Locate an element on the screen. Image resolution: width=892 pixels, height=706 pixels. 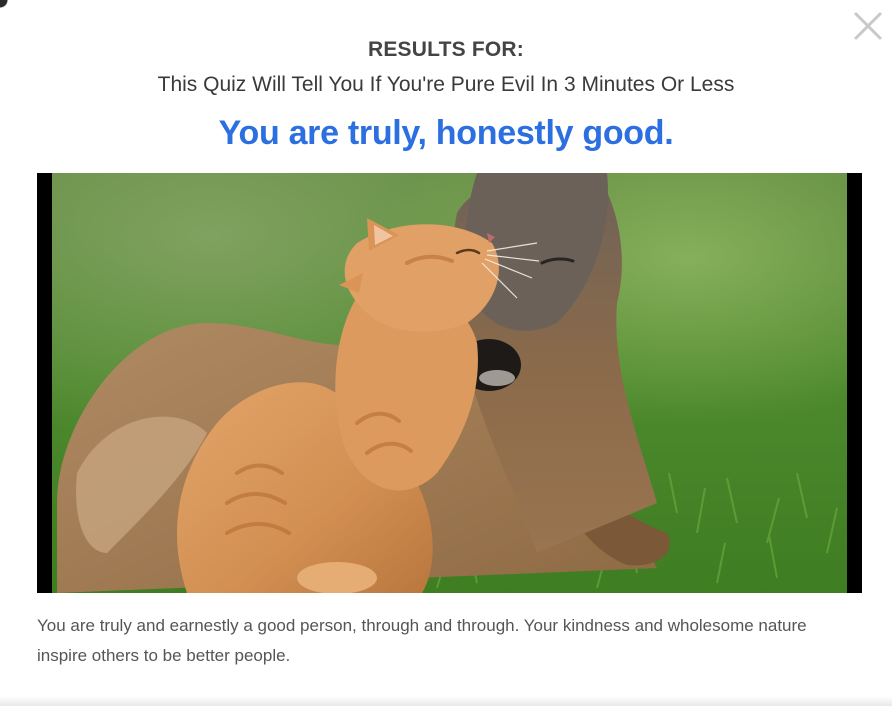
backdrop-corner is located at coordinates (7, 7).